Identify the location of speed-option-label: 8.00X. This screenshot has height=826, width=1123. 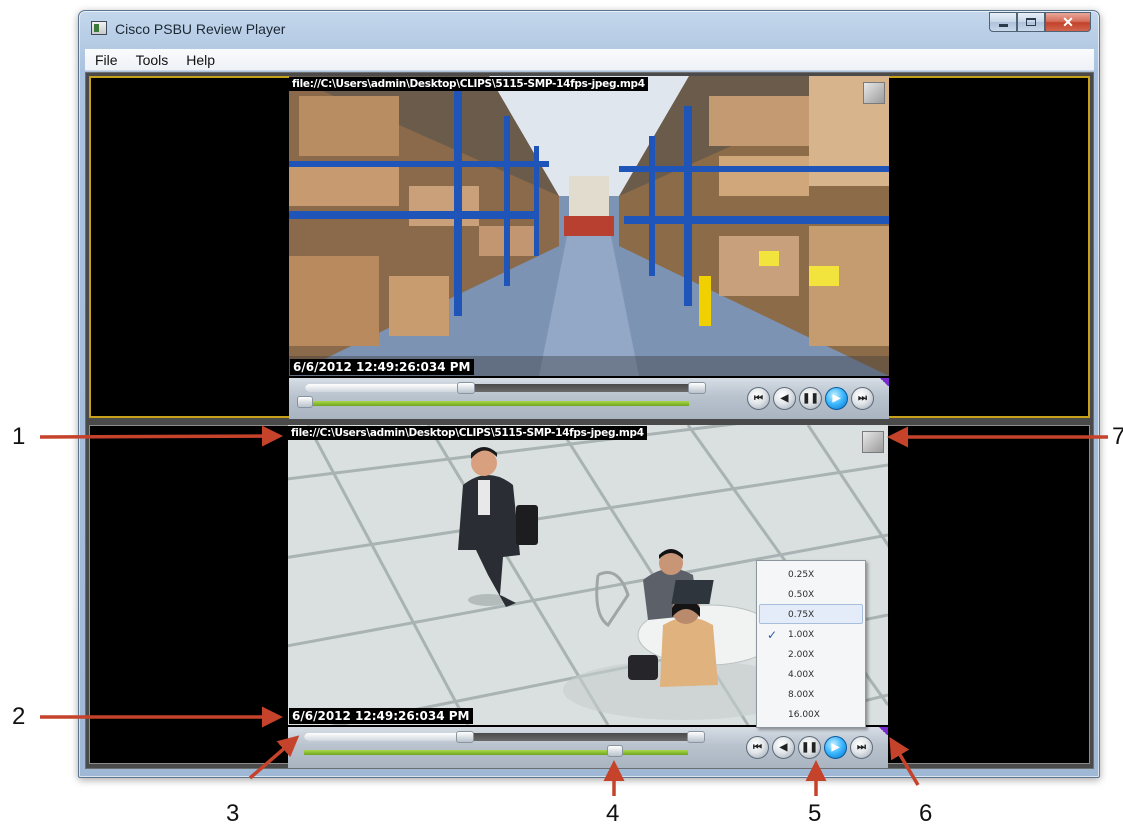
(801, 695).